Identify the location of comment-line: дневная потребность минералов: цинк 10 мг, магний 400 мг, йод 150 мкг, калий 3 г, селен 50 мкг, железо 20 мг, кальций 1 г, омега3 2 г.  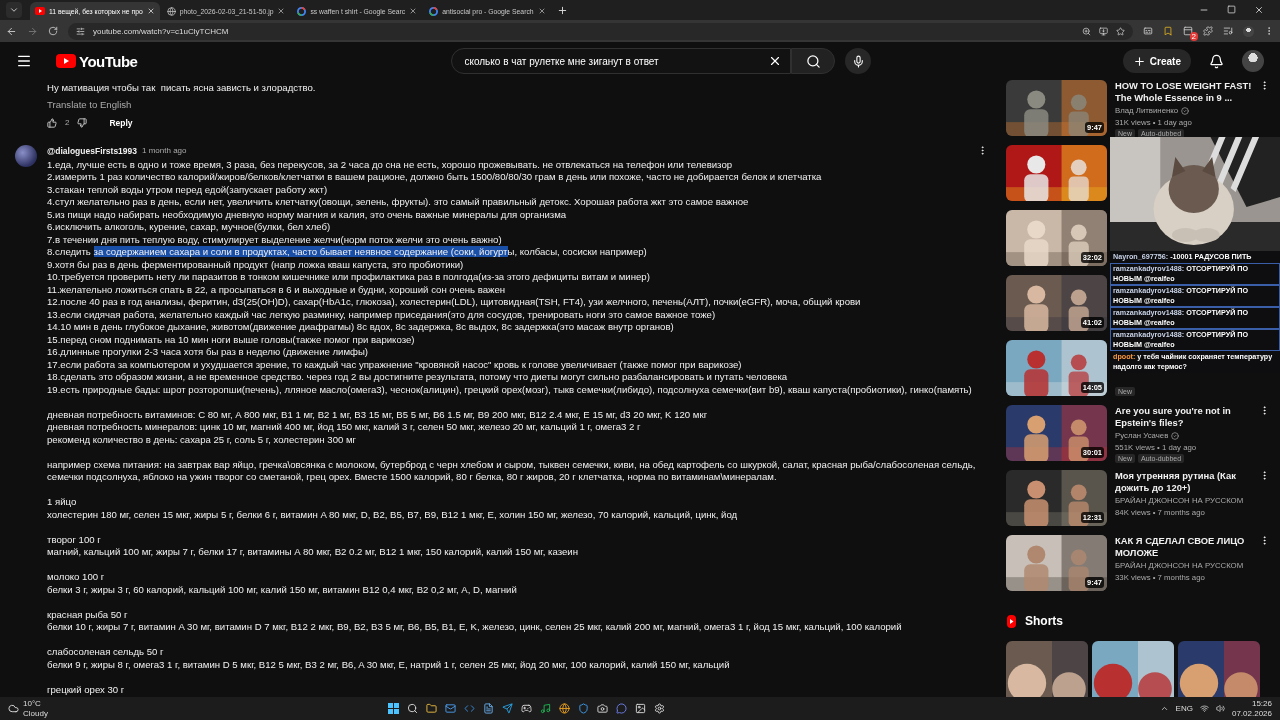
(344, 427).